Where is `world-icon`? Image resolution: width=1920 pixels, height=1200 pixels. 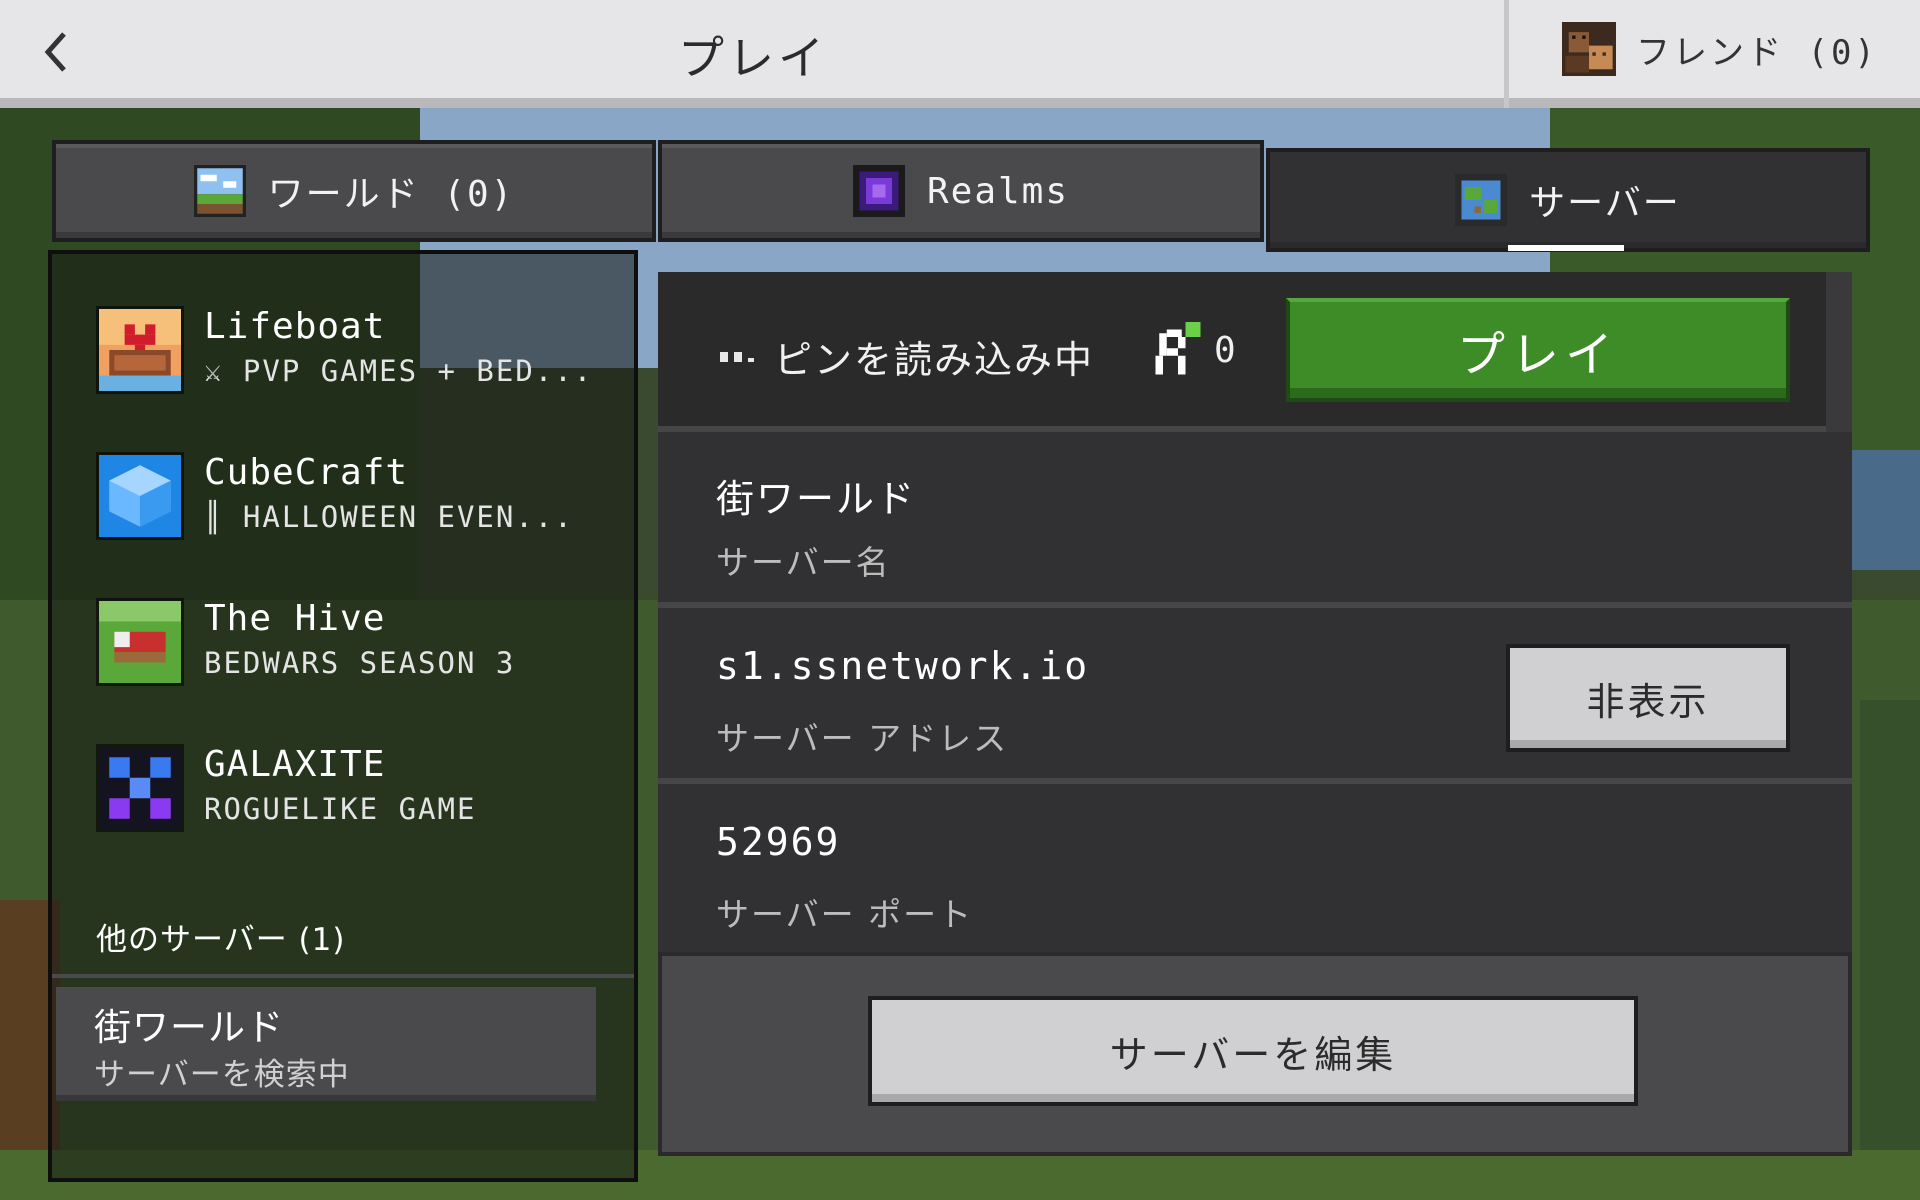 world-icon is located at coordinates (219, 191).